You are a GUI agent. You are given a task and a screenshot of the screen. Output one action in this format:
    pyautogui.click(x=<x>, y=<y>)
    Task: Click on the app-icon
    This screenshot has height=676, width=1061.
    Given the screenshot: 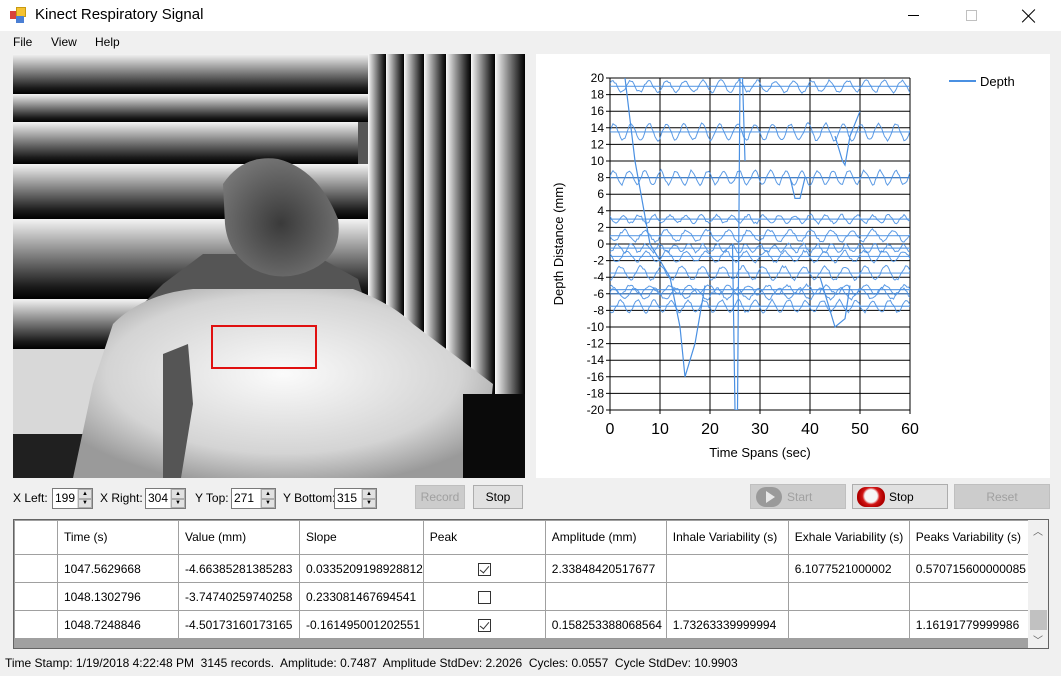 What is the action you would take?
    pyautogui.click(x=18, y=15)
    